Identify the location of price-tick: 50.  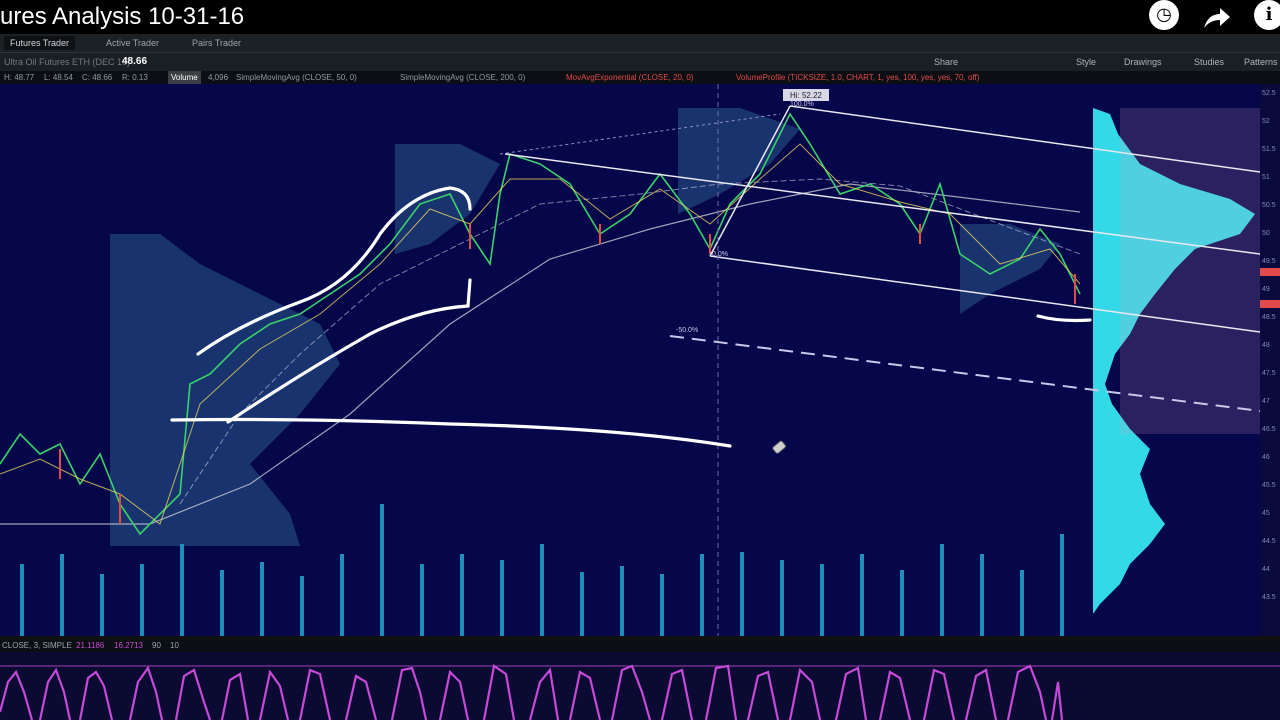
(1266, 233).